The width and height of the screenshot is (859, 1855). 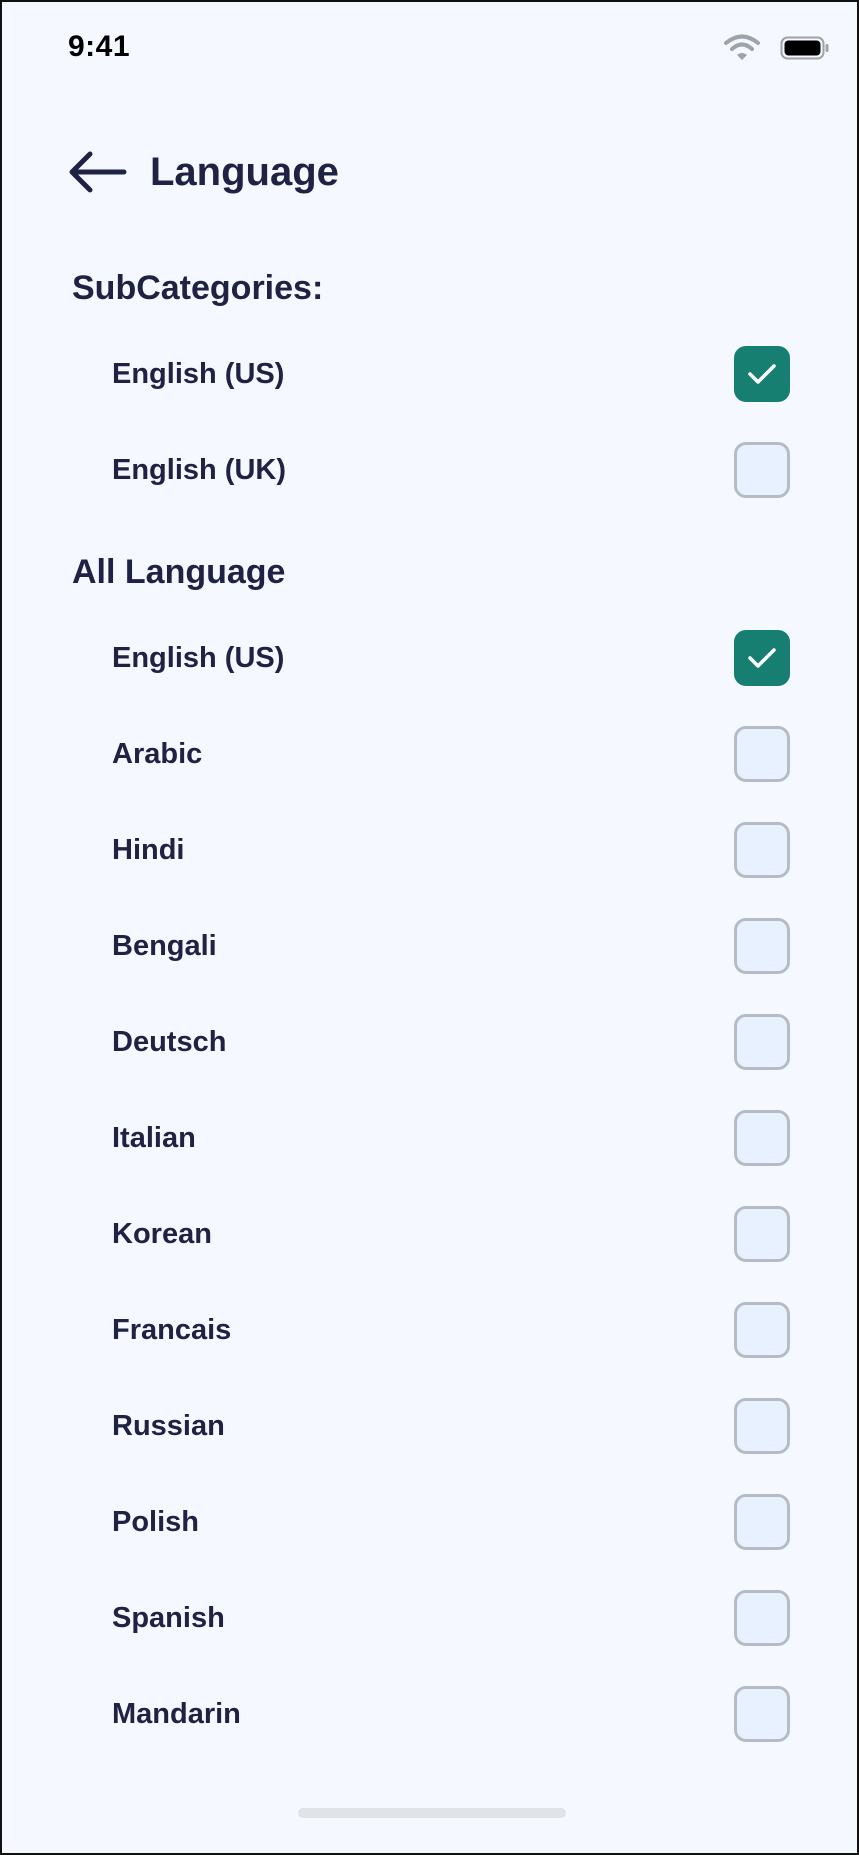 I want to click on language-label: Bengali, so click(x=164, y=946).